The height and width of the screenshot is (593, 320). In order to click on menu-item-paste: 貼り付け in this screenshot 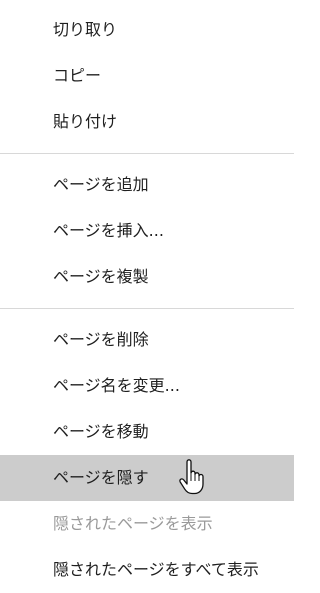, I will do `click(147, 122)`.